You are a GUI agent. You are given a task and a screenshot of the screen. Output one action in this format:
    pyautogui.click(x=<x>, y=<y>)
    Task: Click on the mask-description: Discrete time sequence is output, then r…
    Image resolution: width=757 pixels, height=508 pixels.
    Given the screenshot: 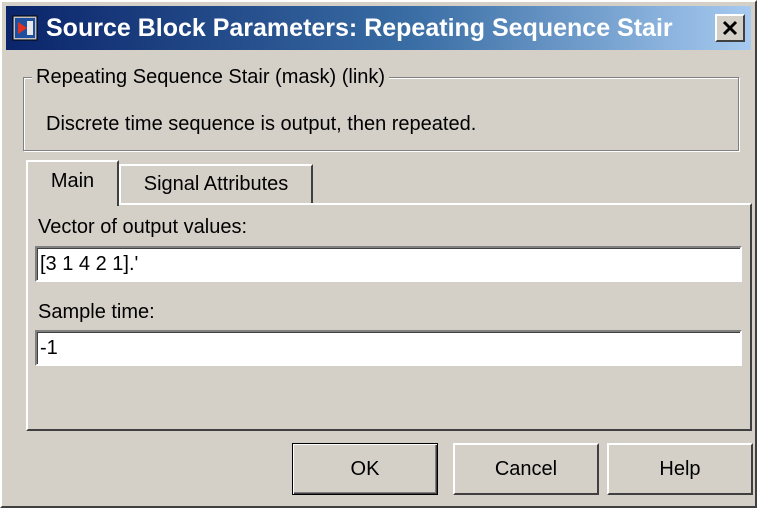 What is the action you would take?
    pyautogui.click(x=261, y=124)
    